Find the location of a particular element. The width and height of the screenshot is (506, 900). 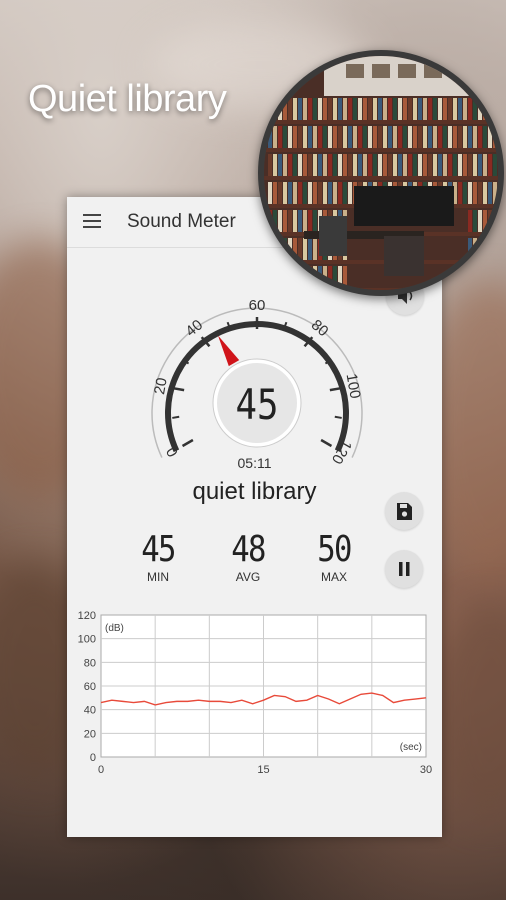

avg-label: AVG is located at coordinates (248, 577).